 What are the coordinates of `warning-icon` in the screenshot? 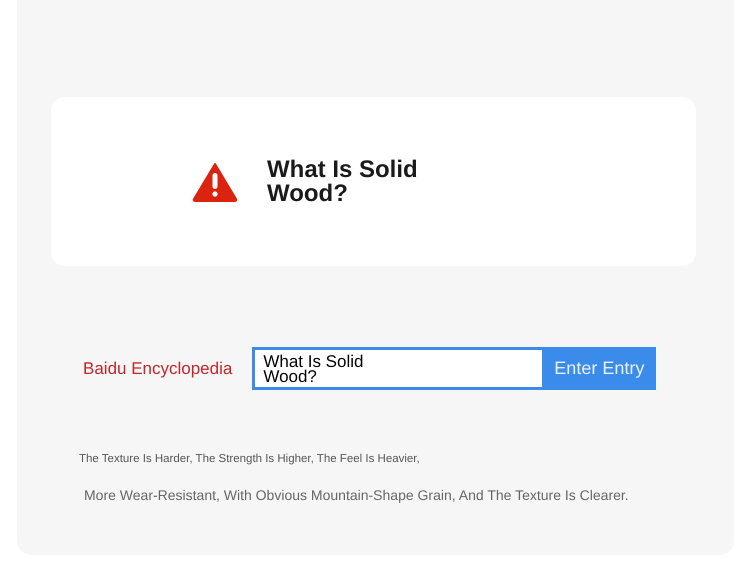 It's located at (215, 182).